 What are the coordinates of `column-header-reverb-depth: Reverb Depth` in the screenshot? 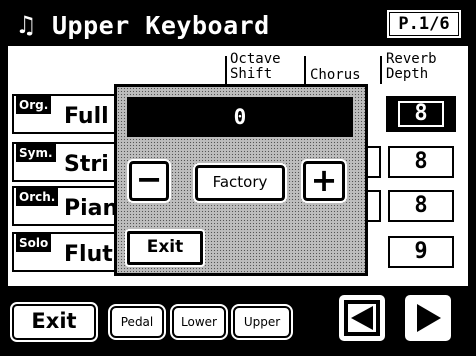 It's located at (411, 66).